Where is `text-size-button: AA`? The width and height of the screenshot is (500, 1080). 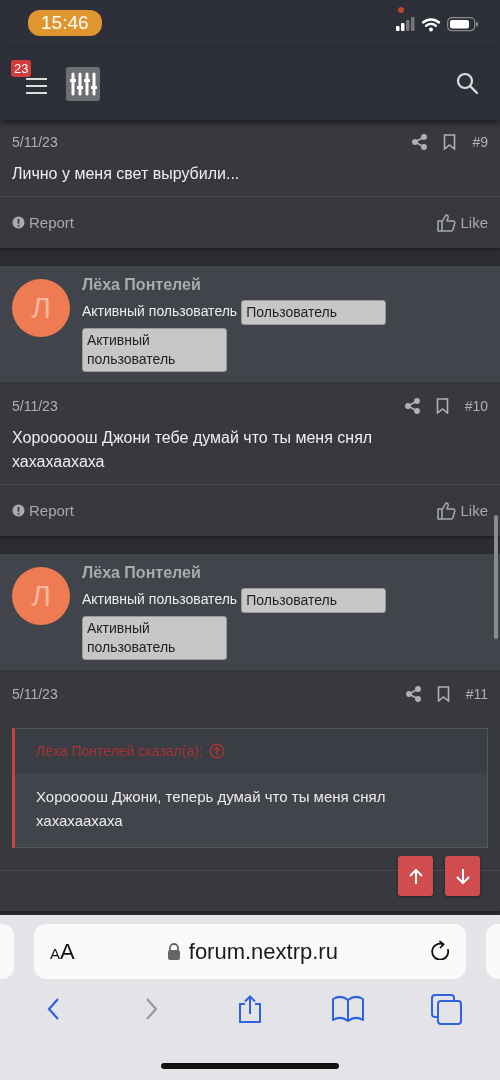
text-size-button: AA is located at coordinates (62, 951).